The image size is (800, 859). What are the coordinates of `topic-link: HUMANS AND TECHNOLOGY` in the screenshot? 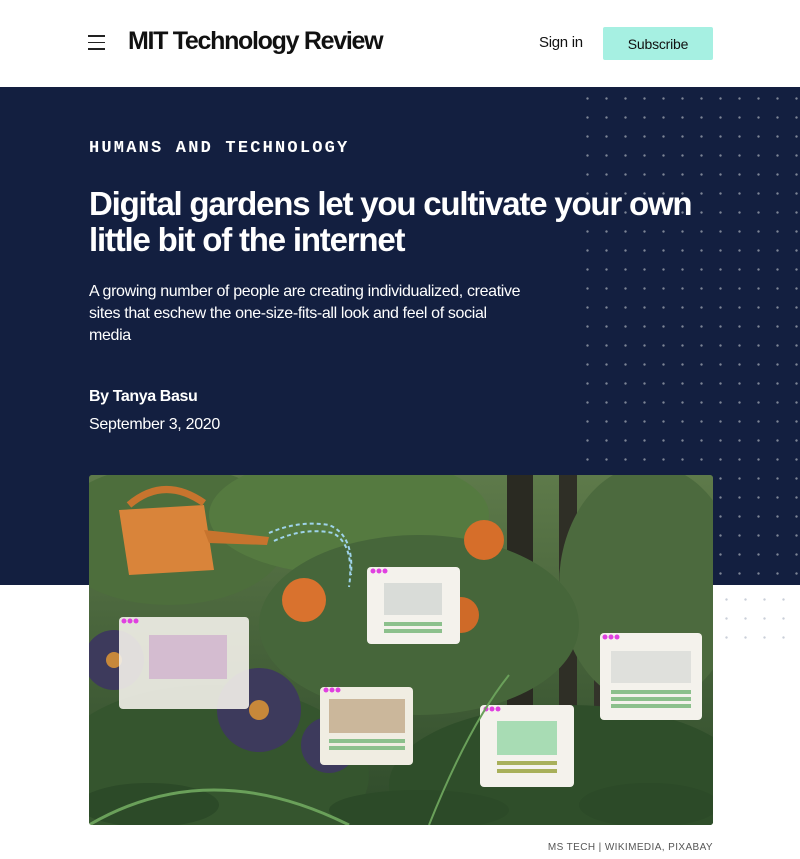 It's located at (219, 148).